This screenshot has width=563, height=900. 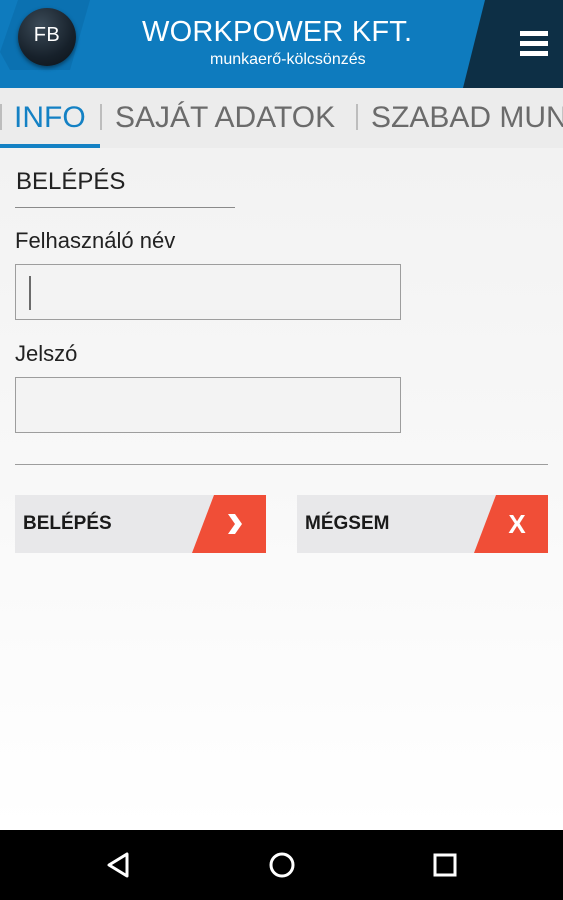 What do you see at coordinates (46, 353) in the screenshot?
I see `password-label: Jelszó` at bounding box center [46, 353].